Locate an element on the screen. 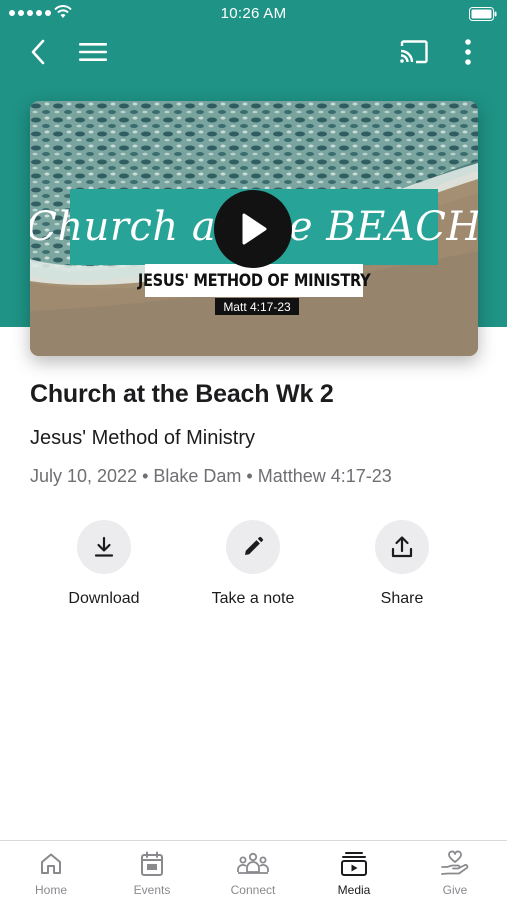  share-label: Share is located at coordinates (402, 598).